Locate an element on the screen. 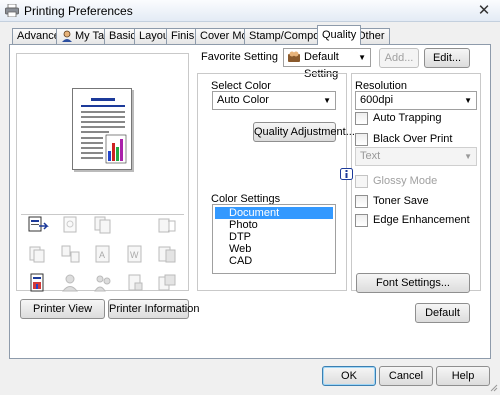 This screenshot has width=500, height=395. info-icon is located at coordinates (346, 174).